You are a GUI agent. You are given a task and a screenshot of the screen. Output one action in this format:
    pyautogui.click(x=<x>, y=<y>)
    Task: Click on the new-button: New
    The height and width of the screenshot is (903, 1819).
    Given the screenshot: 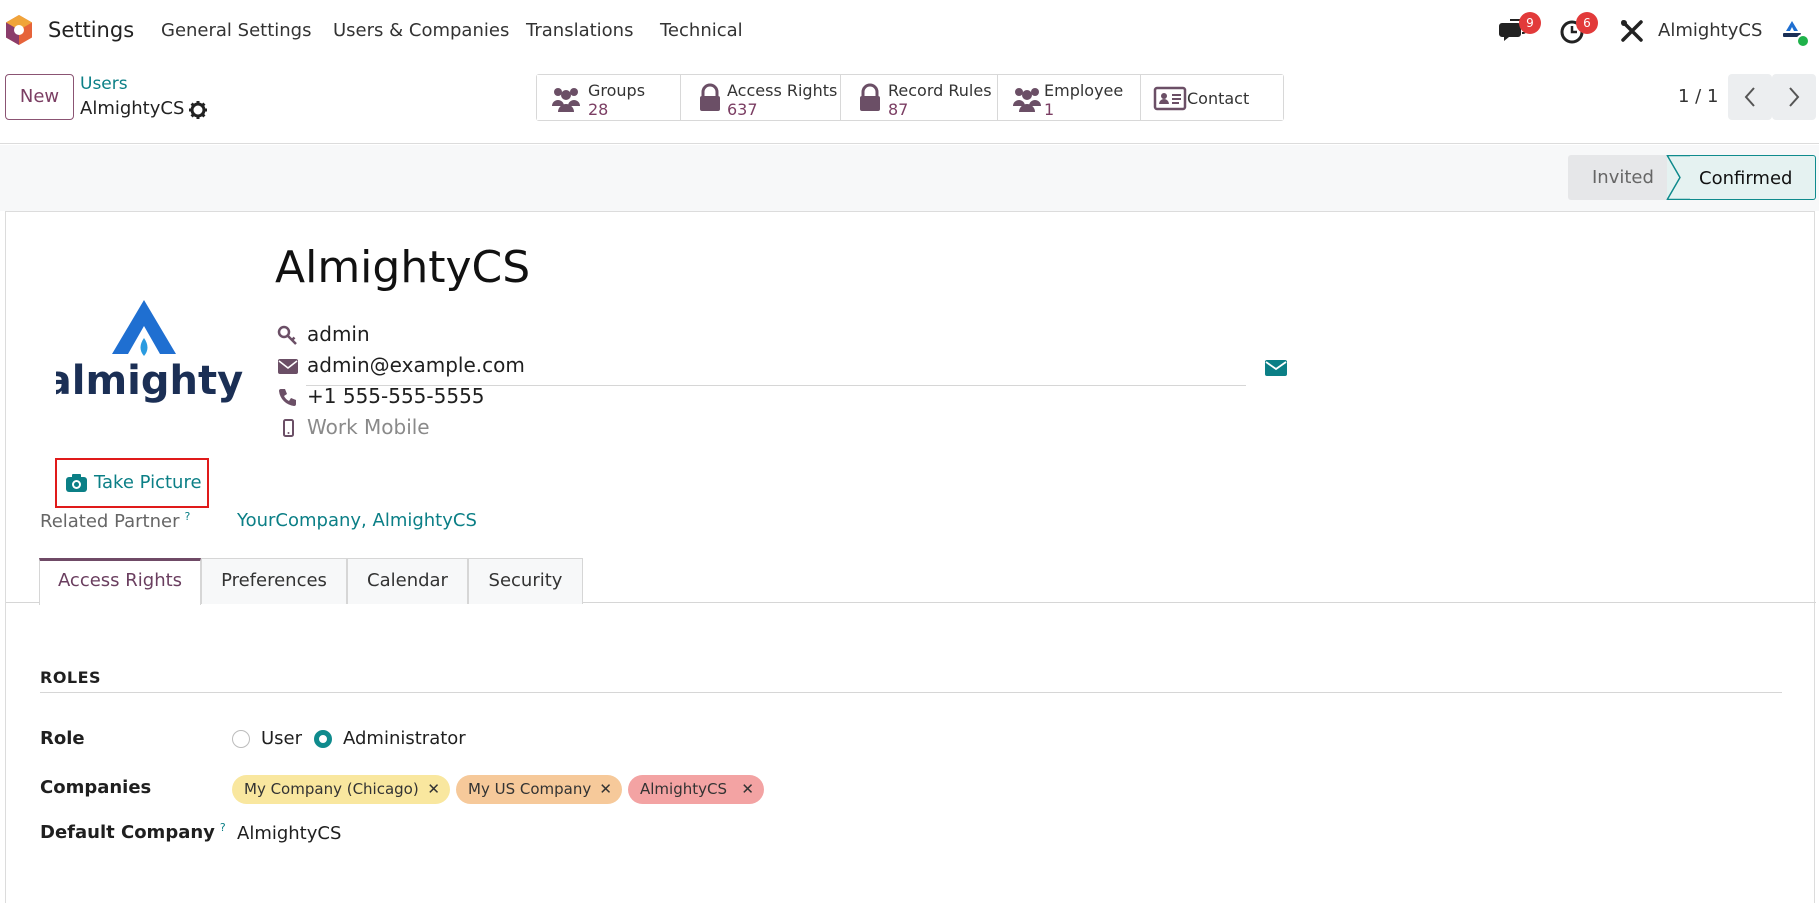 What is the action you would take?
    pyautogui.click(x=39, y=97)
    